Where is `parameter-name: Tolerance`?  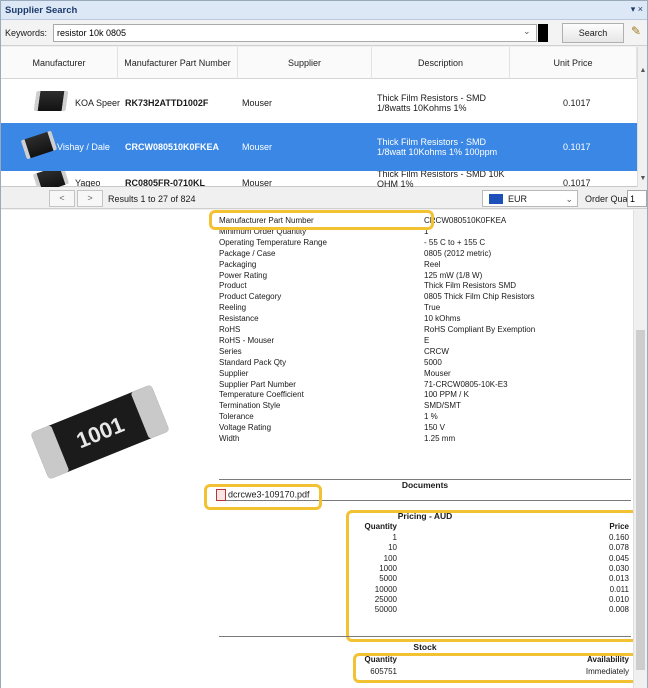
parameter-name: Tolerance is located at coordinates (236, 417).